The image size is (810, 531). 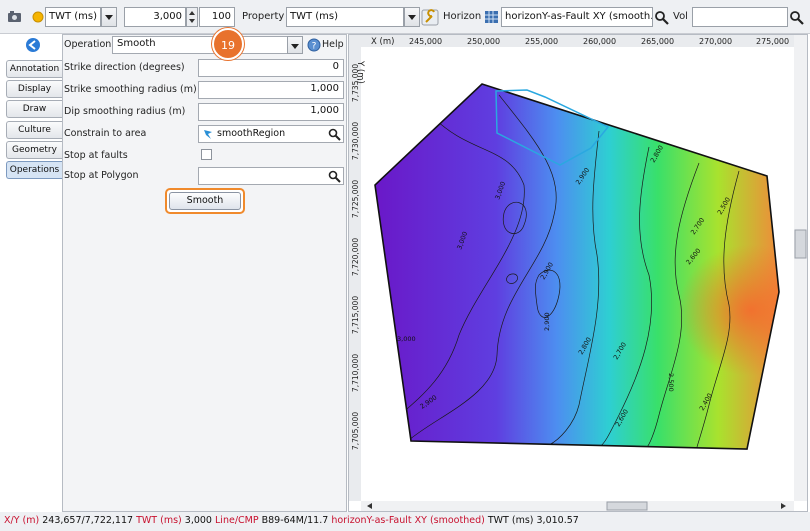 What do you see at coordinates (627, 506) in the screenshot?
I see `horizontal-scroll-thumb` at bounding box center [627, 506].